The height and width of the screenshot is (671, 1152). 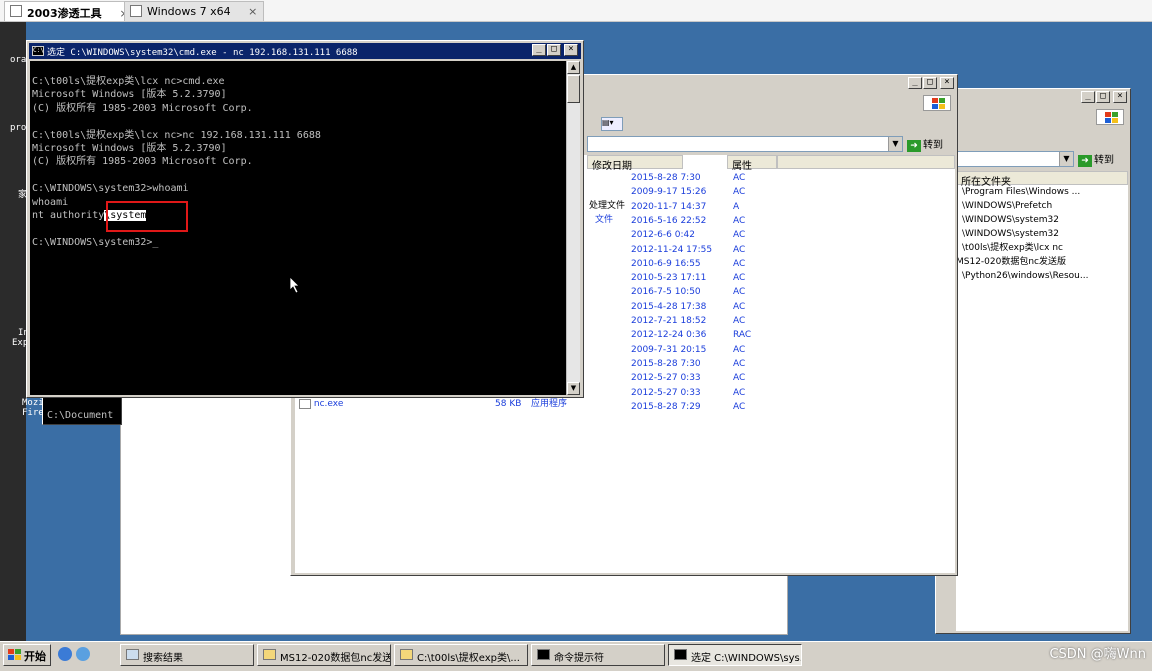 What do you see at coordinates (668, 335) in the screenshot?
I see `row-date: 2012-12-24 0:36` at bounding box center [668, 335].